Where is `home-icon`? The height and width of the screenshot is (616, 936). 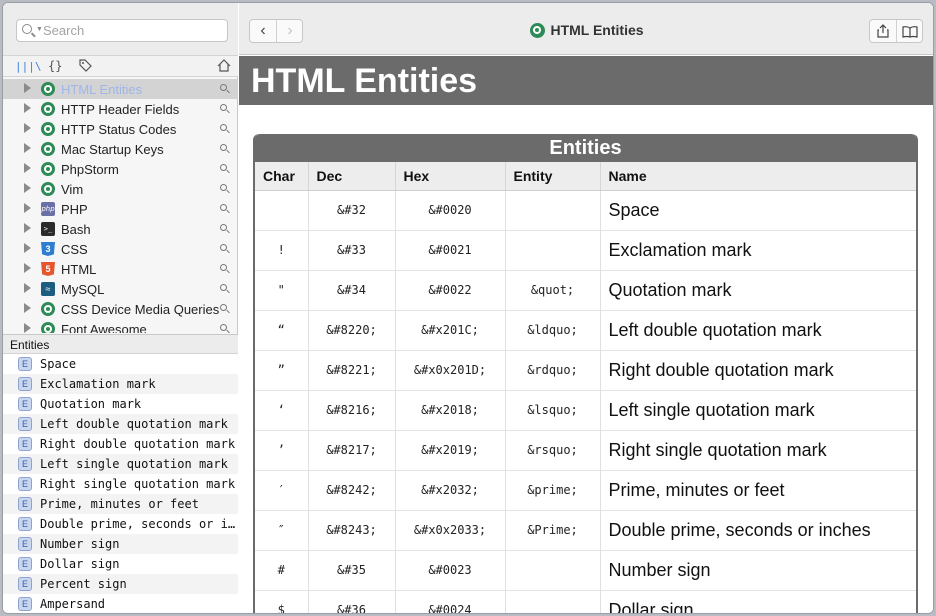
home-icon is located at coordinates (224, 67).